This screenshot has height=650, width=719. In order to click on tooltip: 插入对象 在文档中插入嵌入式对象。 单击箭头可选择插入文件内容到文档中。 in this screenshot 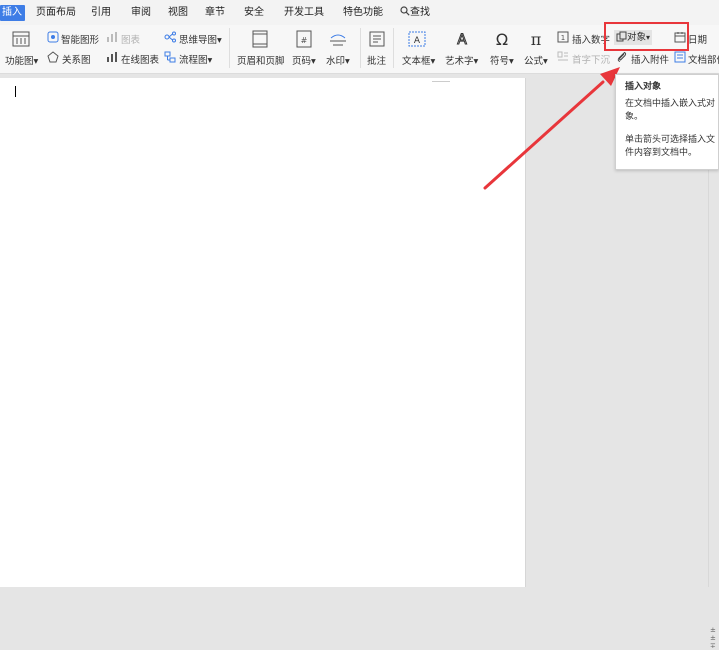, I will do `click(667, 122)`.